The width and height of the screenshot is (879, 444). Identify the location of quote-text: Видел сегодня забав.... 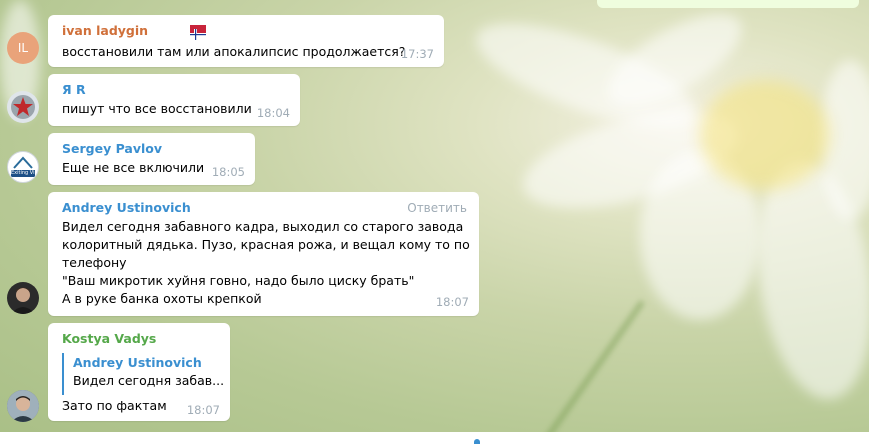
(149, 380).